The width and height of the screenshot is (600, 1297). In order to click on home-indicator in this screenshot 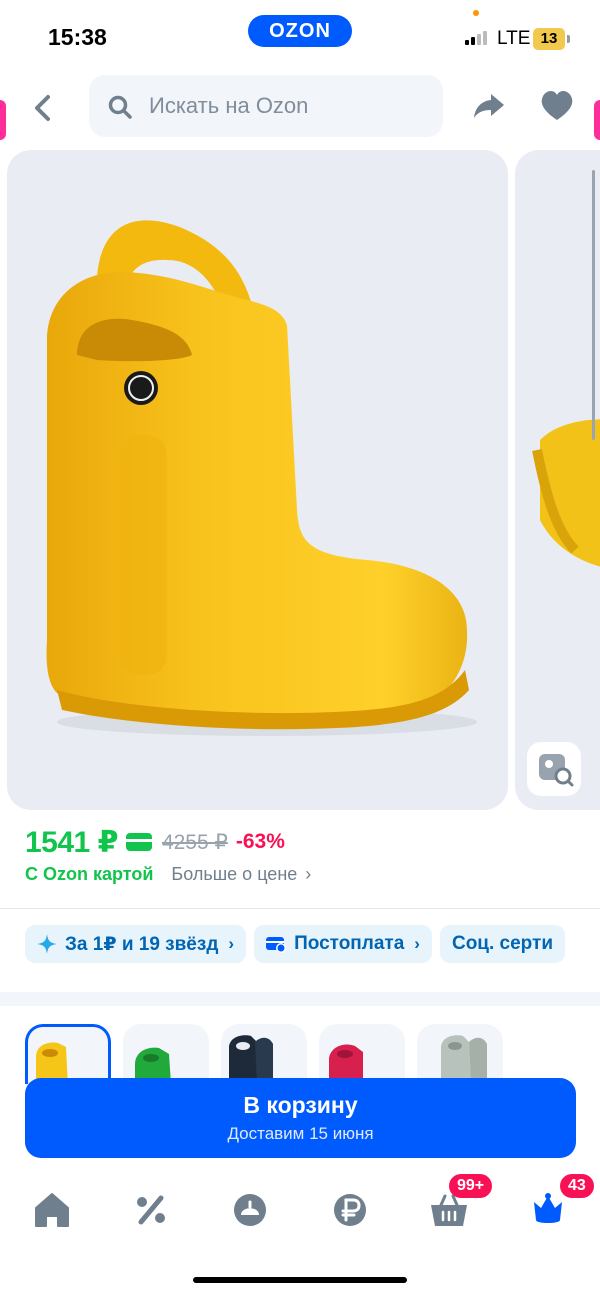, I will do `click(300, 1280)`.